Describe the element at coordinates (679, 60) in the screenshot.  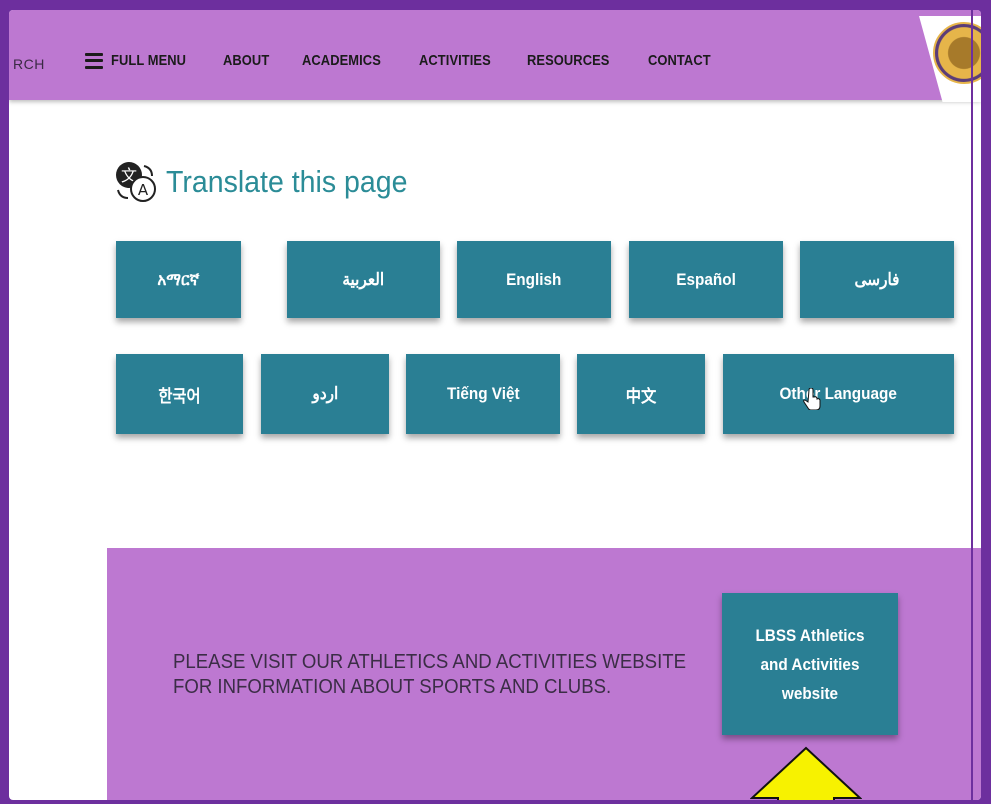
I see `nav-contact: CONTACT` at that location.